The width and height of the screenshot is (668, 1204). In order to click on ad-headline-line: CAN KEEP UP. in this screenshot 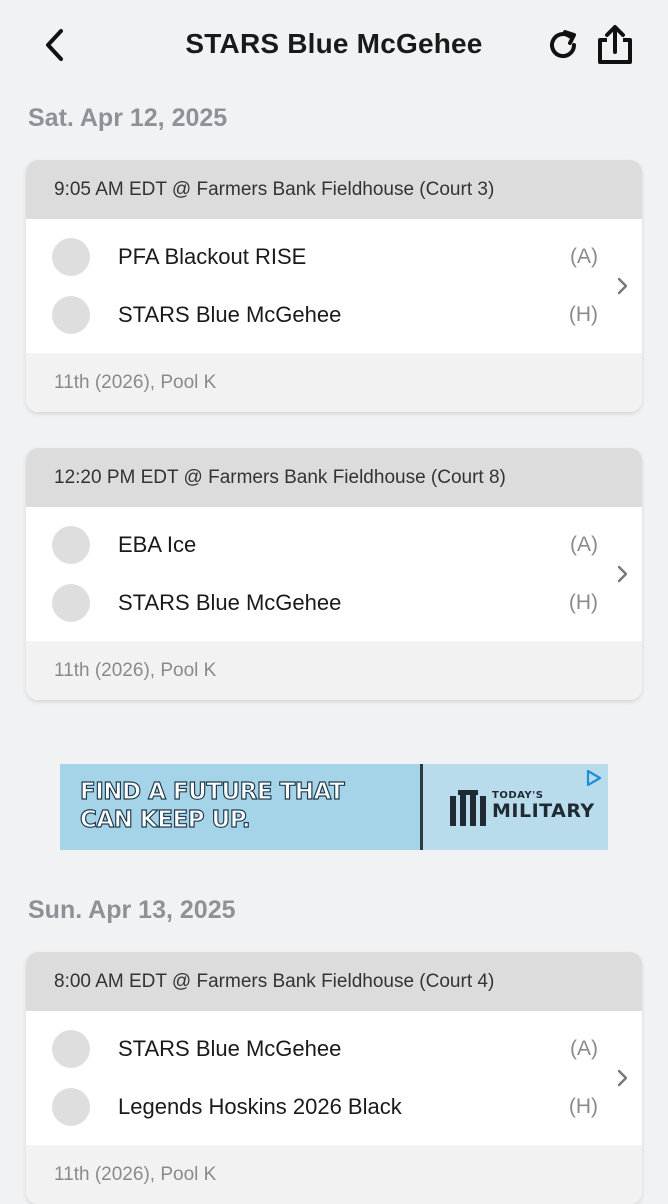, I will do `click(165, 819)`.